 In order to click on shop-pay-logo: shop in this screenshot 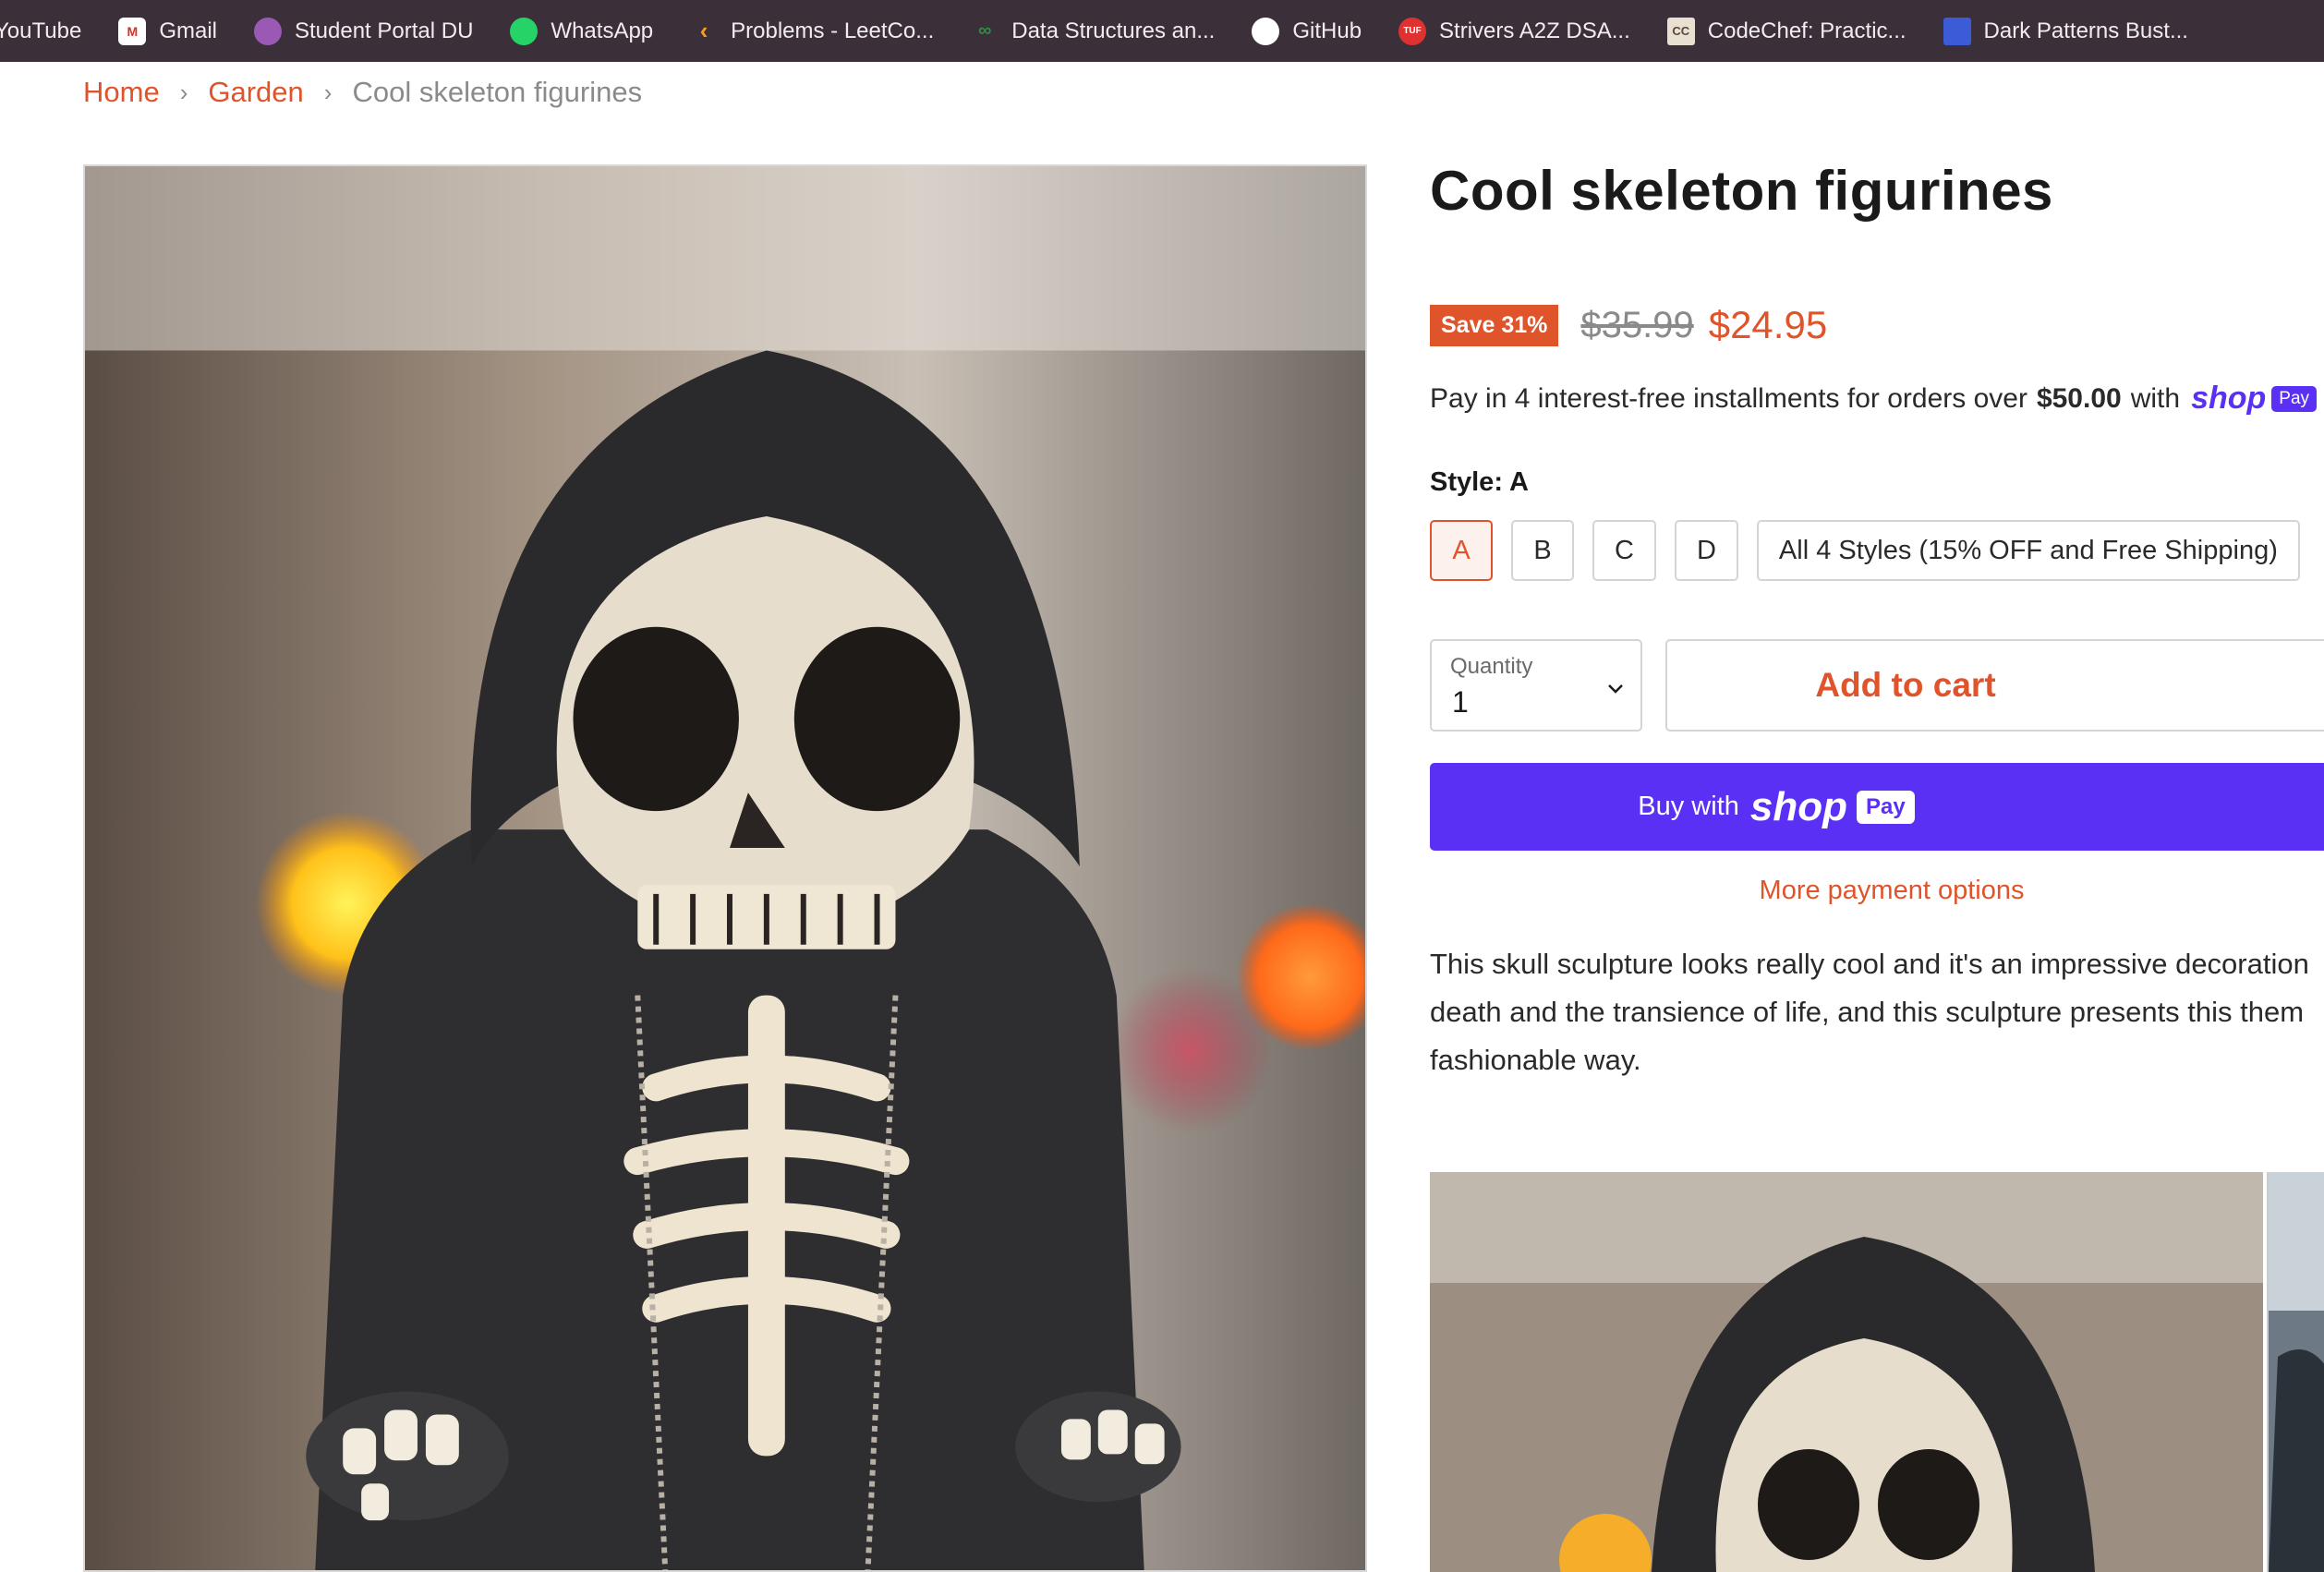, I will do `click(2228, 399)`.